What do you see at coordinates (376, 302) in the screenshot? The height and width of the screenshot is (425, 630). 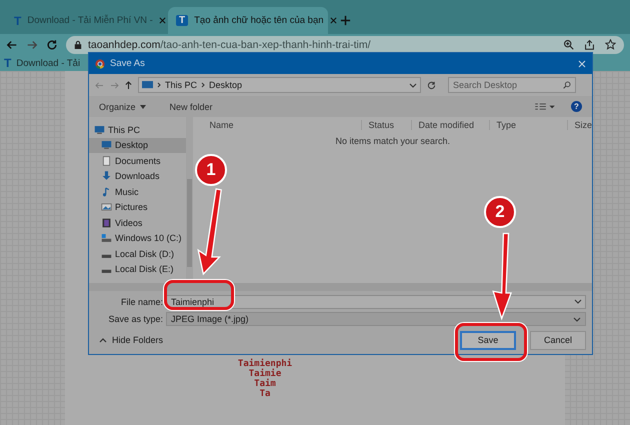 I see `file-name-field: Taimienphi` at bounding box center [376, 302].